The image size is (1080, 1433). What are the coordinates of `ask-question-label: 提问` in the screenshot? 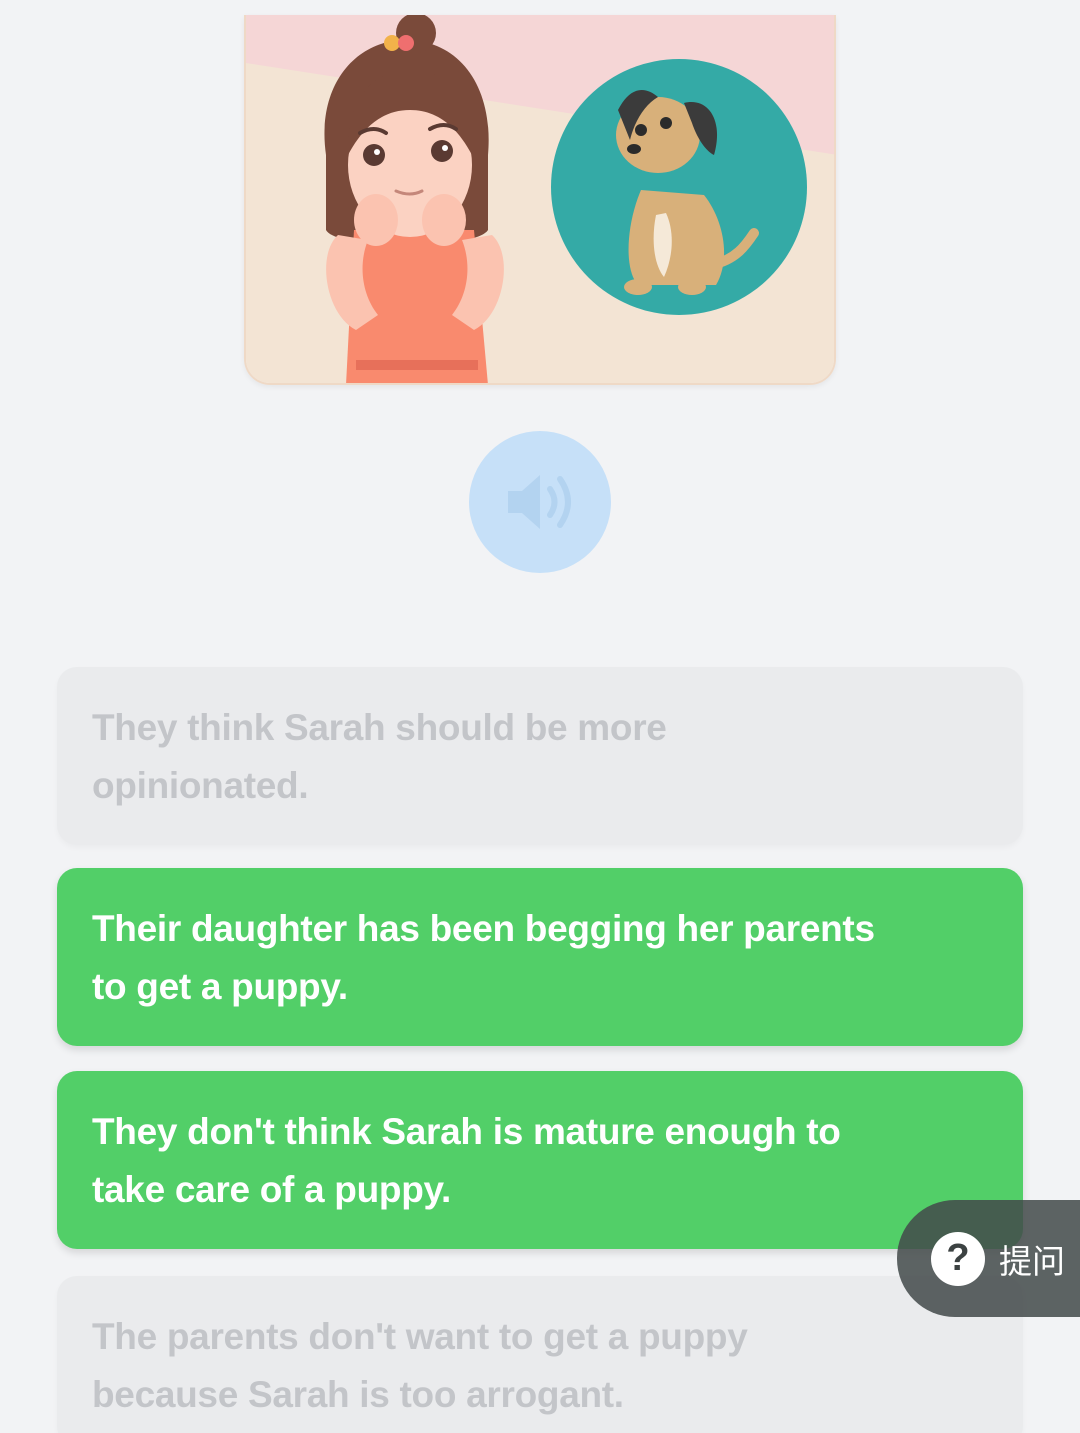 It's located at (1032, 1261).